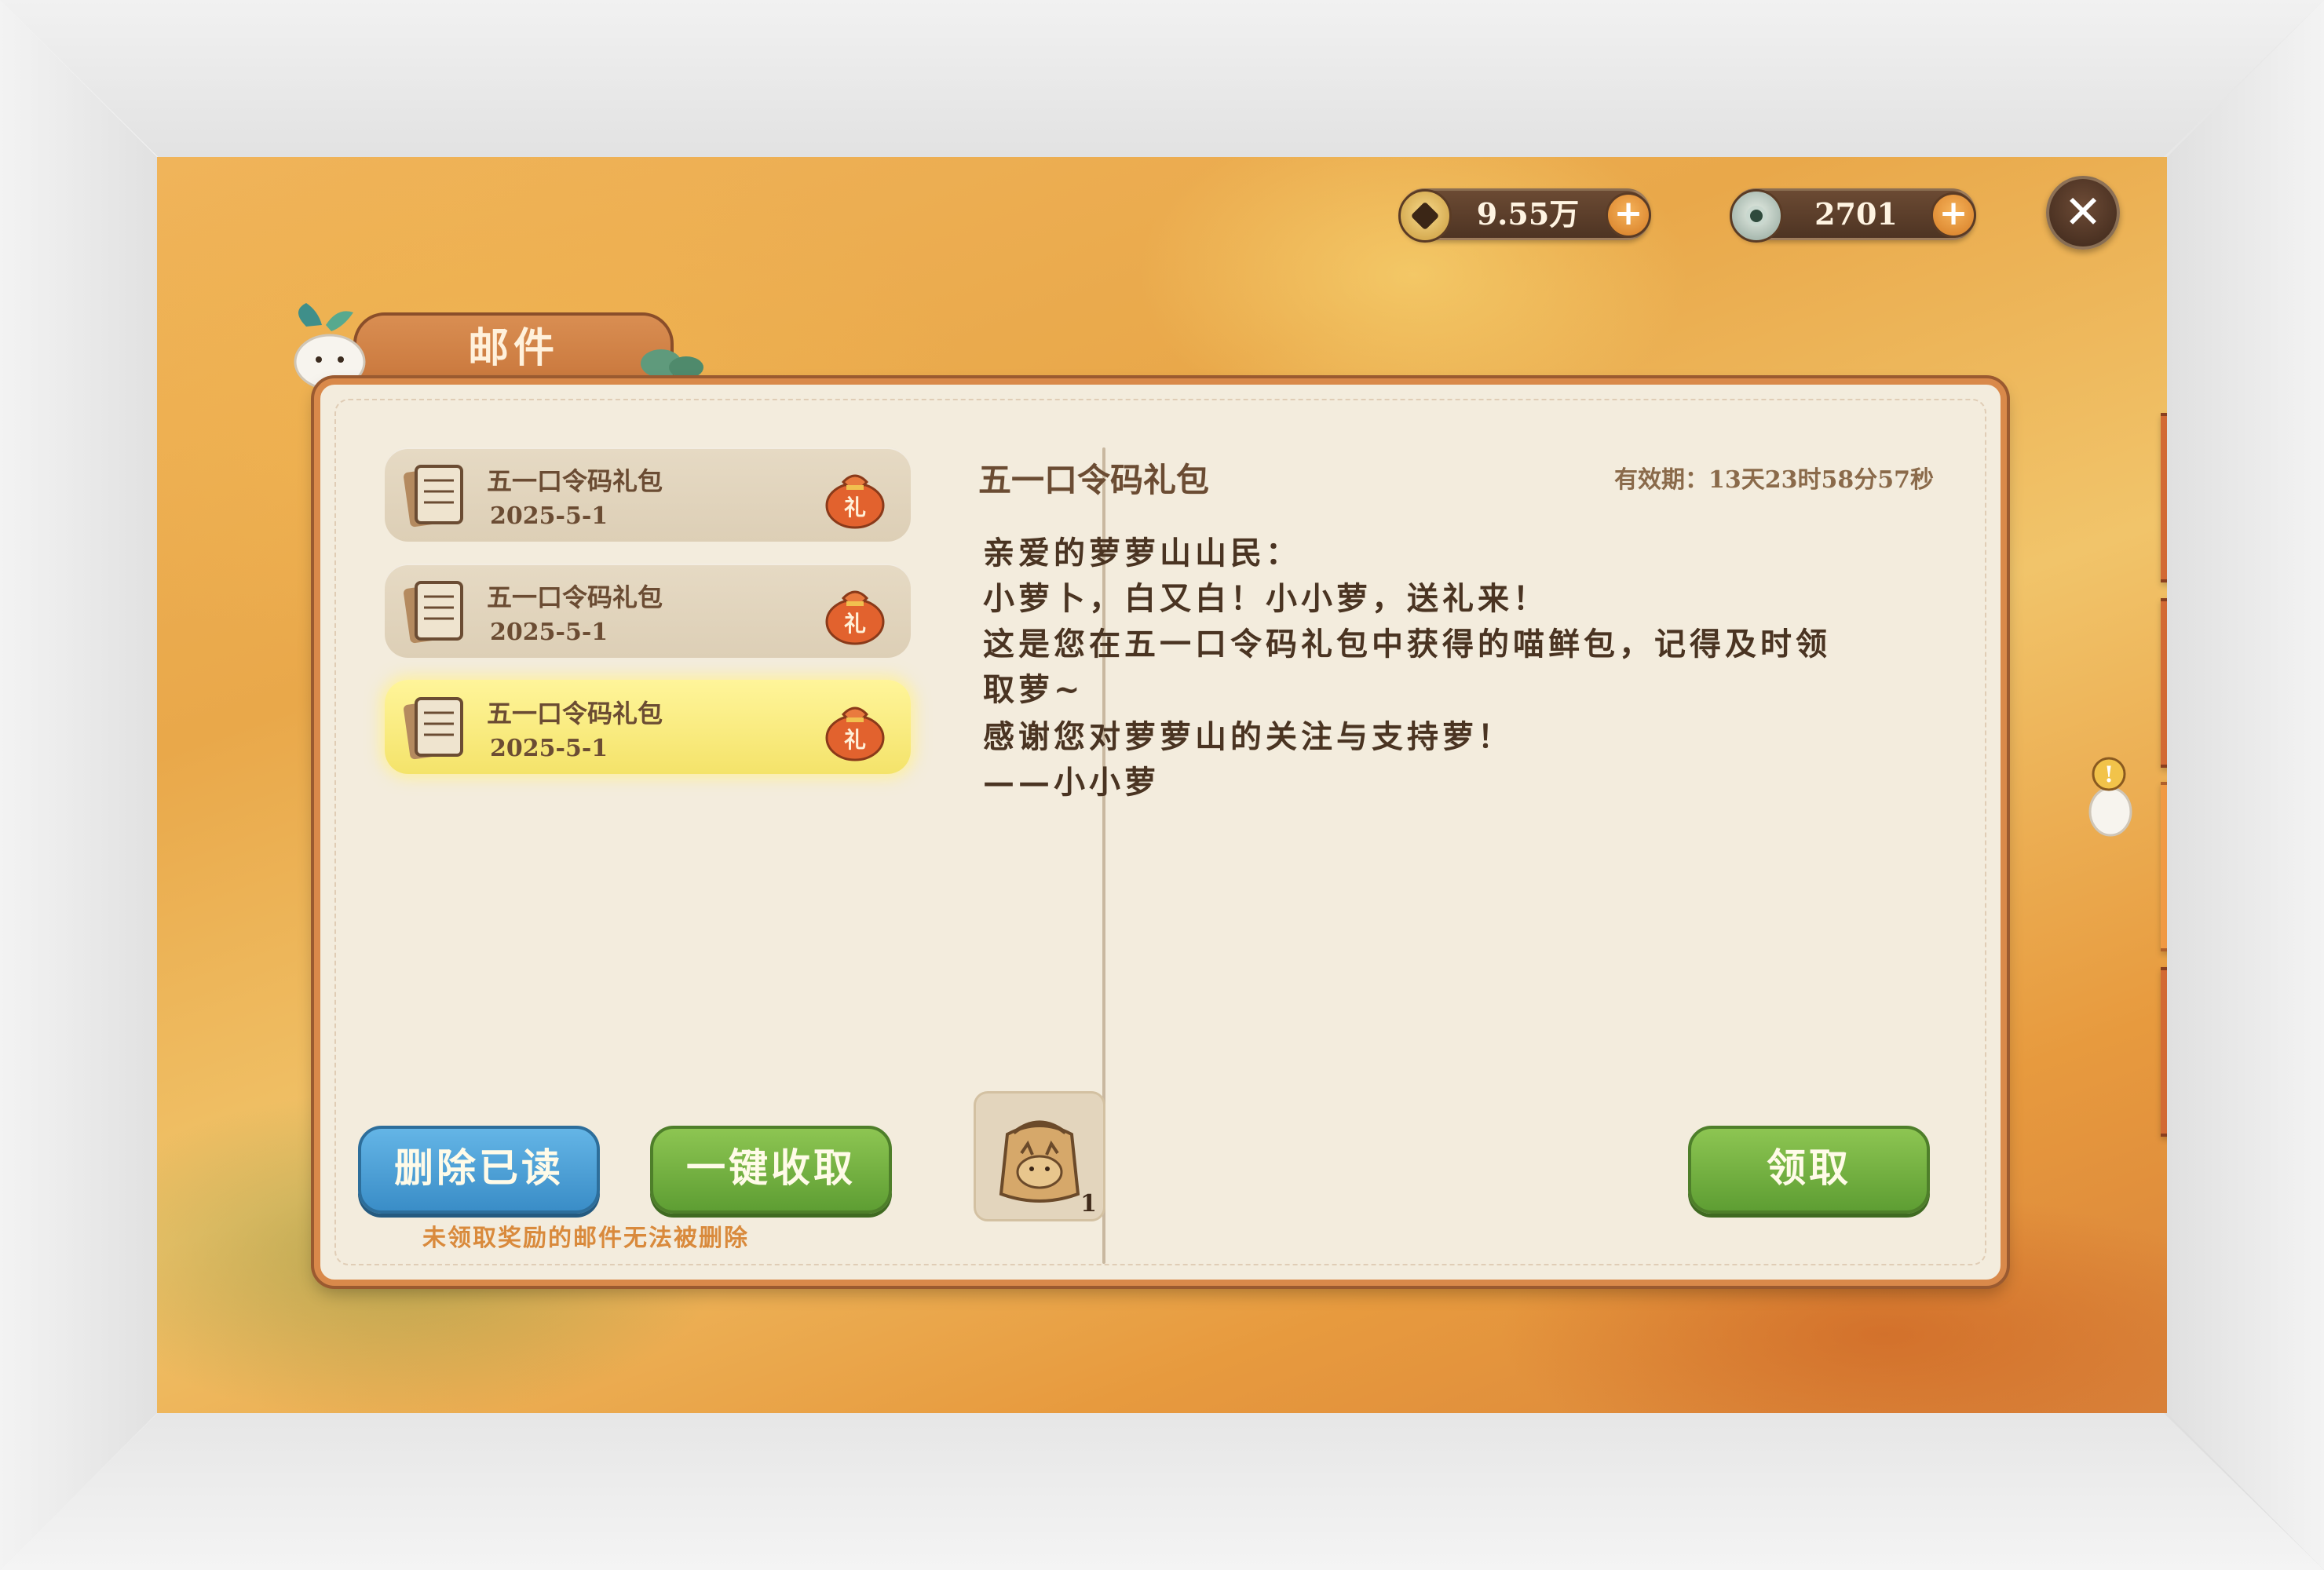 The height and width of the screenshot is (1570, 2324). I want to click on tab-mail: 邮 件, so click(2164, 866).